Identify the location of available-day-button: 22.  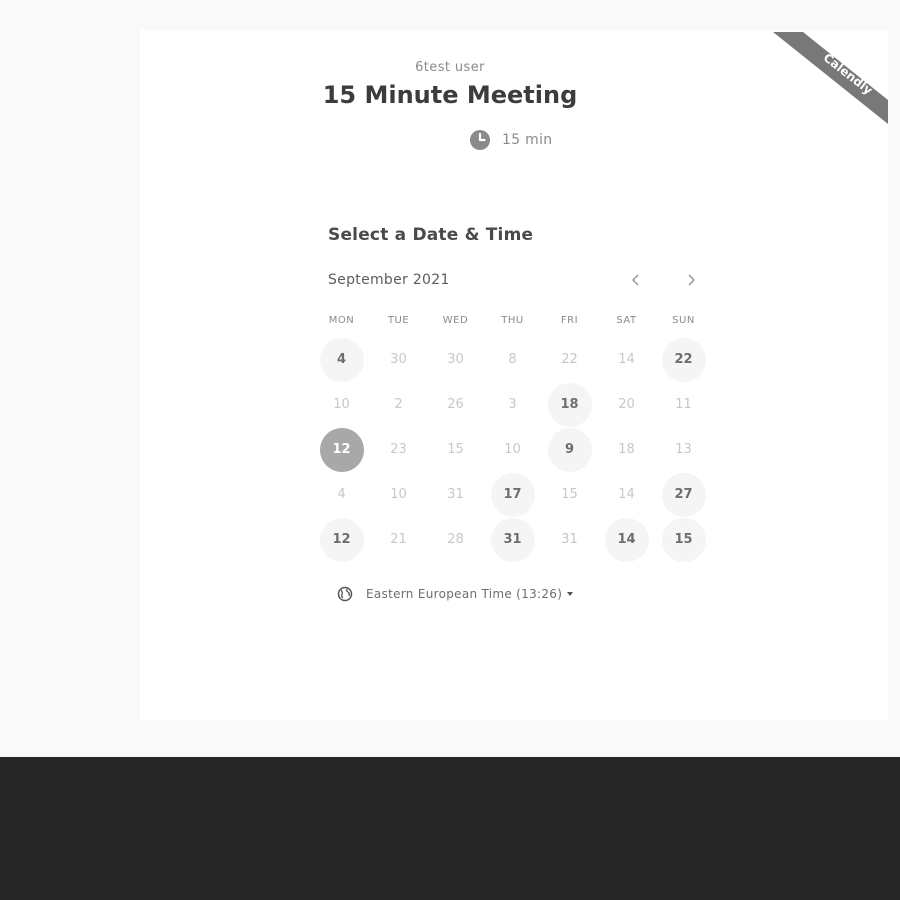
(683, 359).